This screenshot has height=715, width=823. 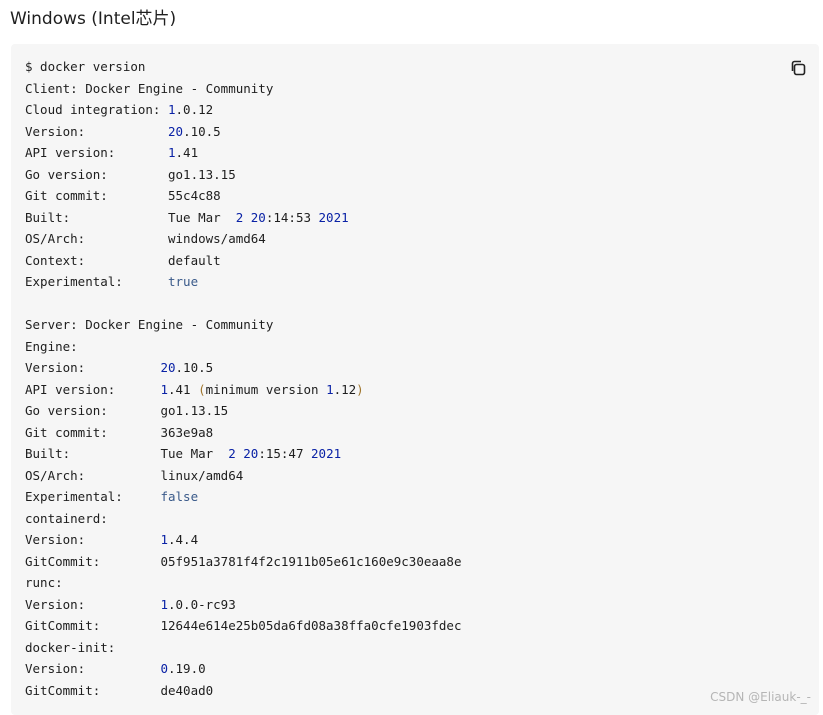 I want to click on code-token: Server: Docker Engine - Community, so click(x=149, y=324).